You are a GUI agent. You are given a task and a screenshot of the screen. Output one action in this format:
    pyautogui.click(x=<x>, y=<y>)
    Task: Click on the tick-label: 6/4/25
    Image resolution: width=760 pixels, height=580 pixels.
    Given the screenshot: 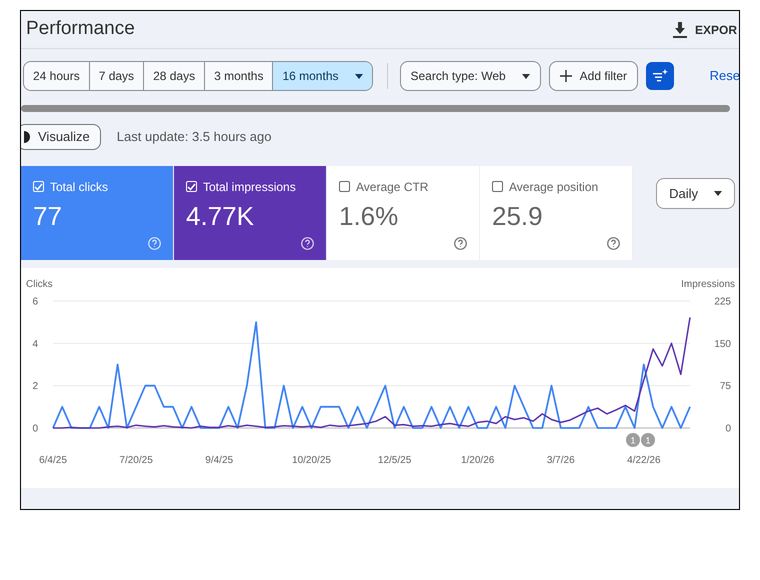 What is the action you would take?
    pyautogui.click(x=53, y=460)
    